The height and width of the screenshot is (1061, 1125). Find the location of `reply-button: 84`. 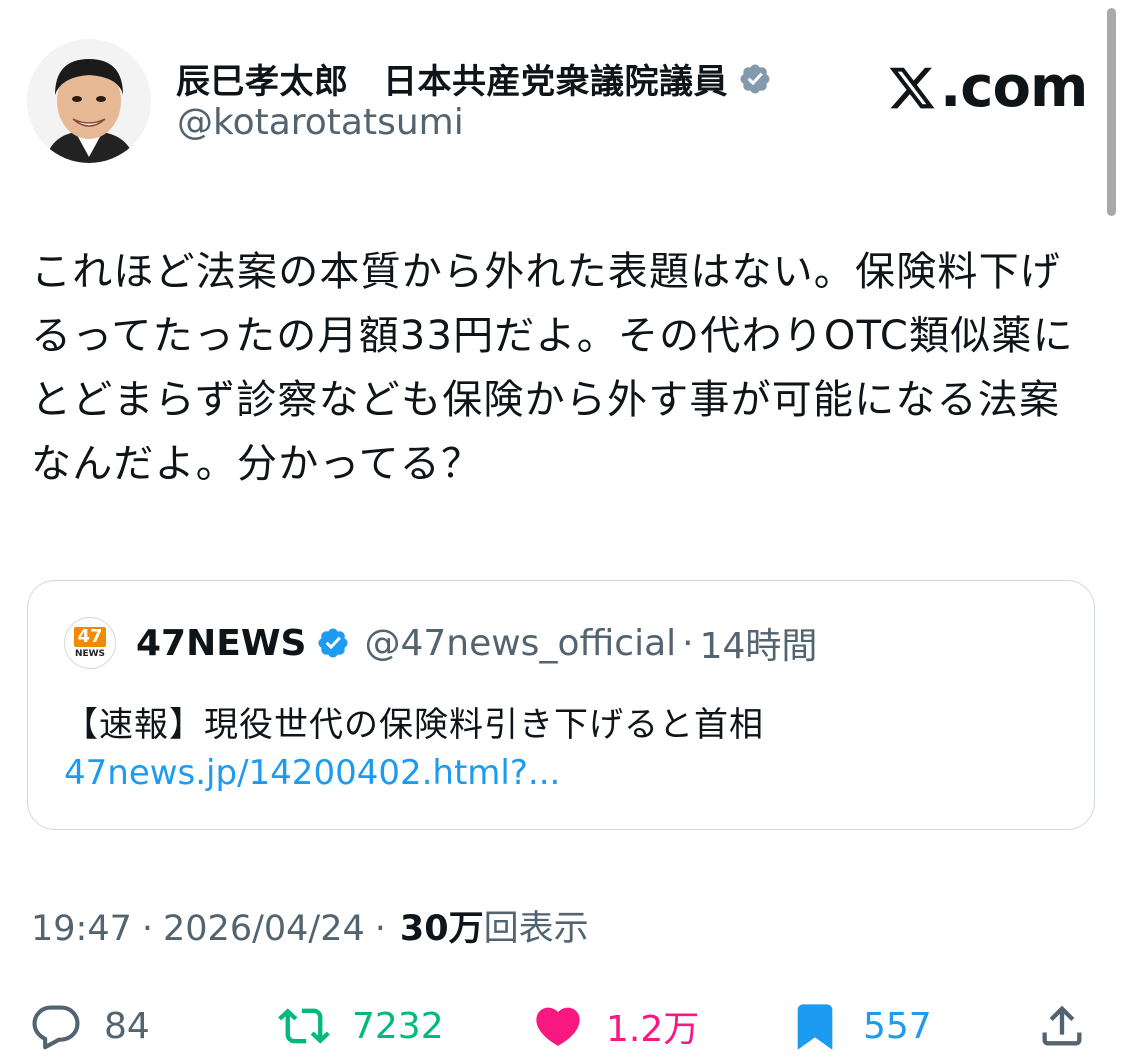

reply-button: 84 is located at coordinates (90, 1026).